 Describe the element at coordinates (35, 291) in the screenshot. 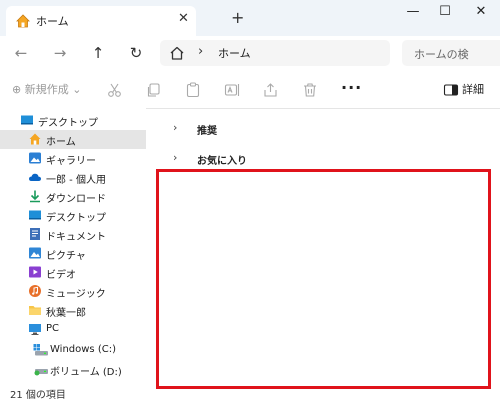

I see `music-icon` at that location.